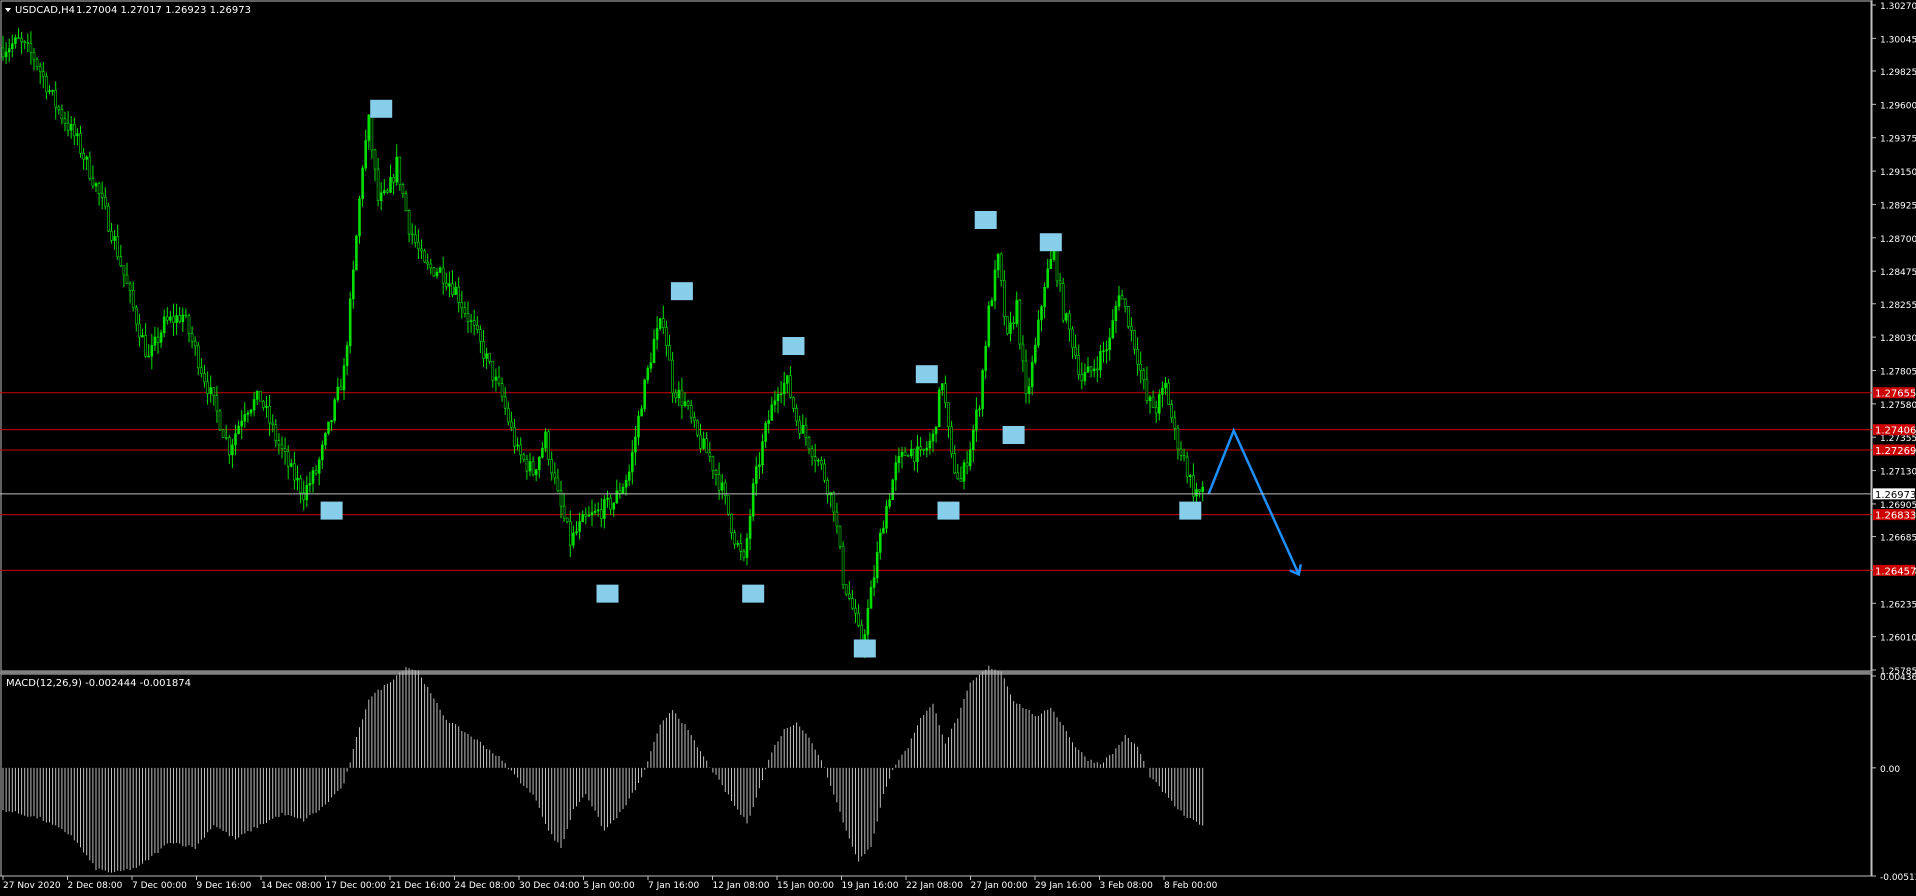  What do you see at coordinates (159, 886) in the screenshot?
I see `time-tick-label: 7 Dec 00:00` at bounding box center [159, 886].